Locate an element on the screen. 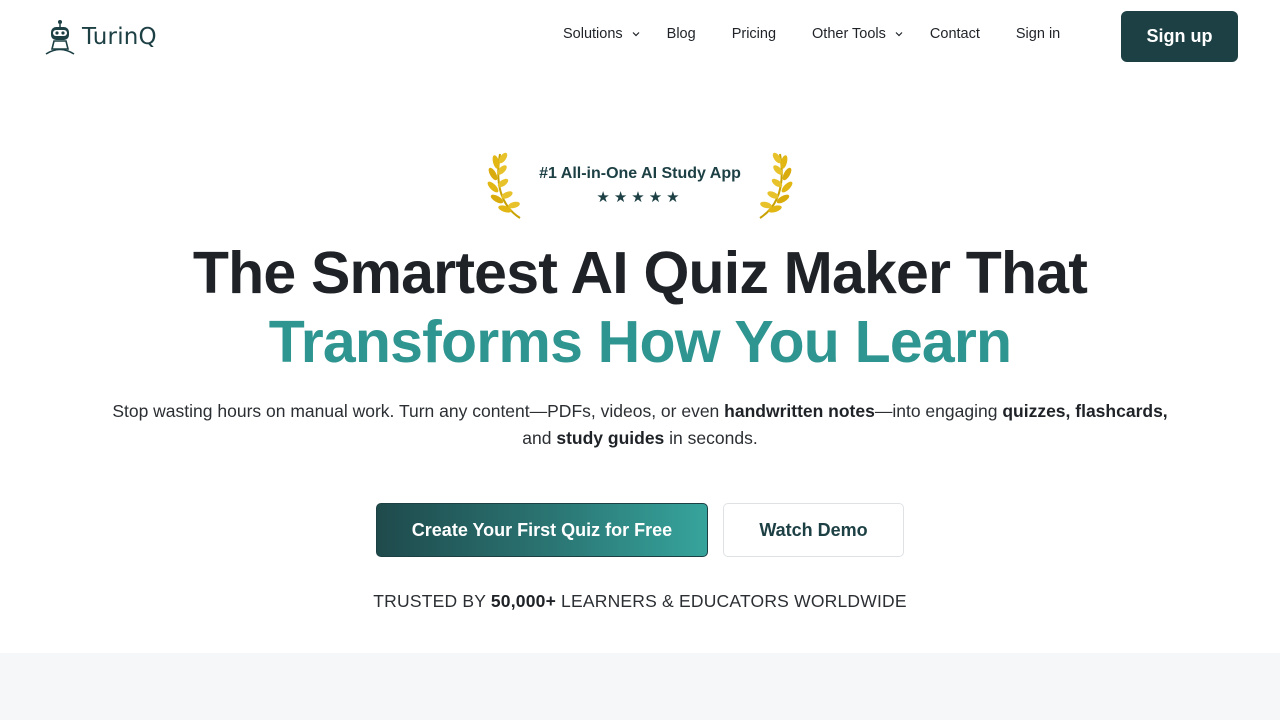 This screenshot has height=720, width=1280. brand-name: TurinQ is located at coordinates (119, 37).